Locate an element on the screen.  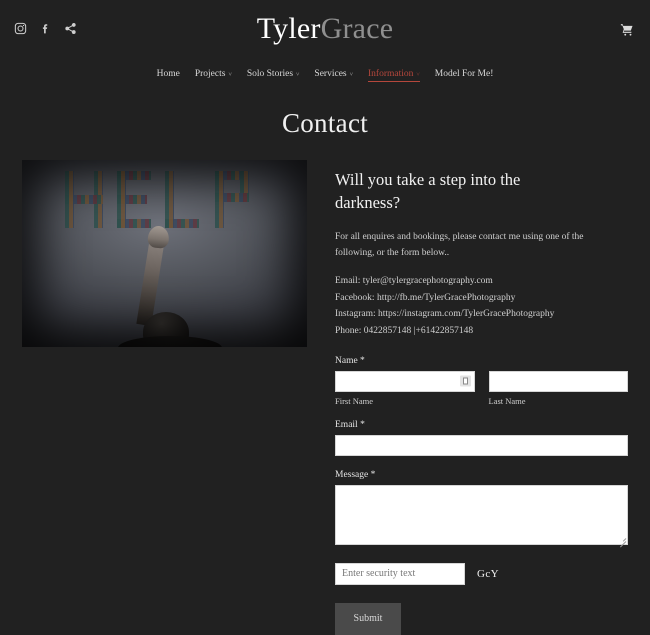
nav-item-home: Home is located at coordinates (168, 75).